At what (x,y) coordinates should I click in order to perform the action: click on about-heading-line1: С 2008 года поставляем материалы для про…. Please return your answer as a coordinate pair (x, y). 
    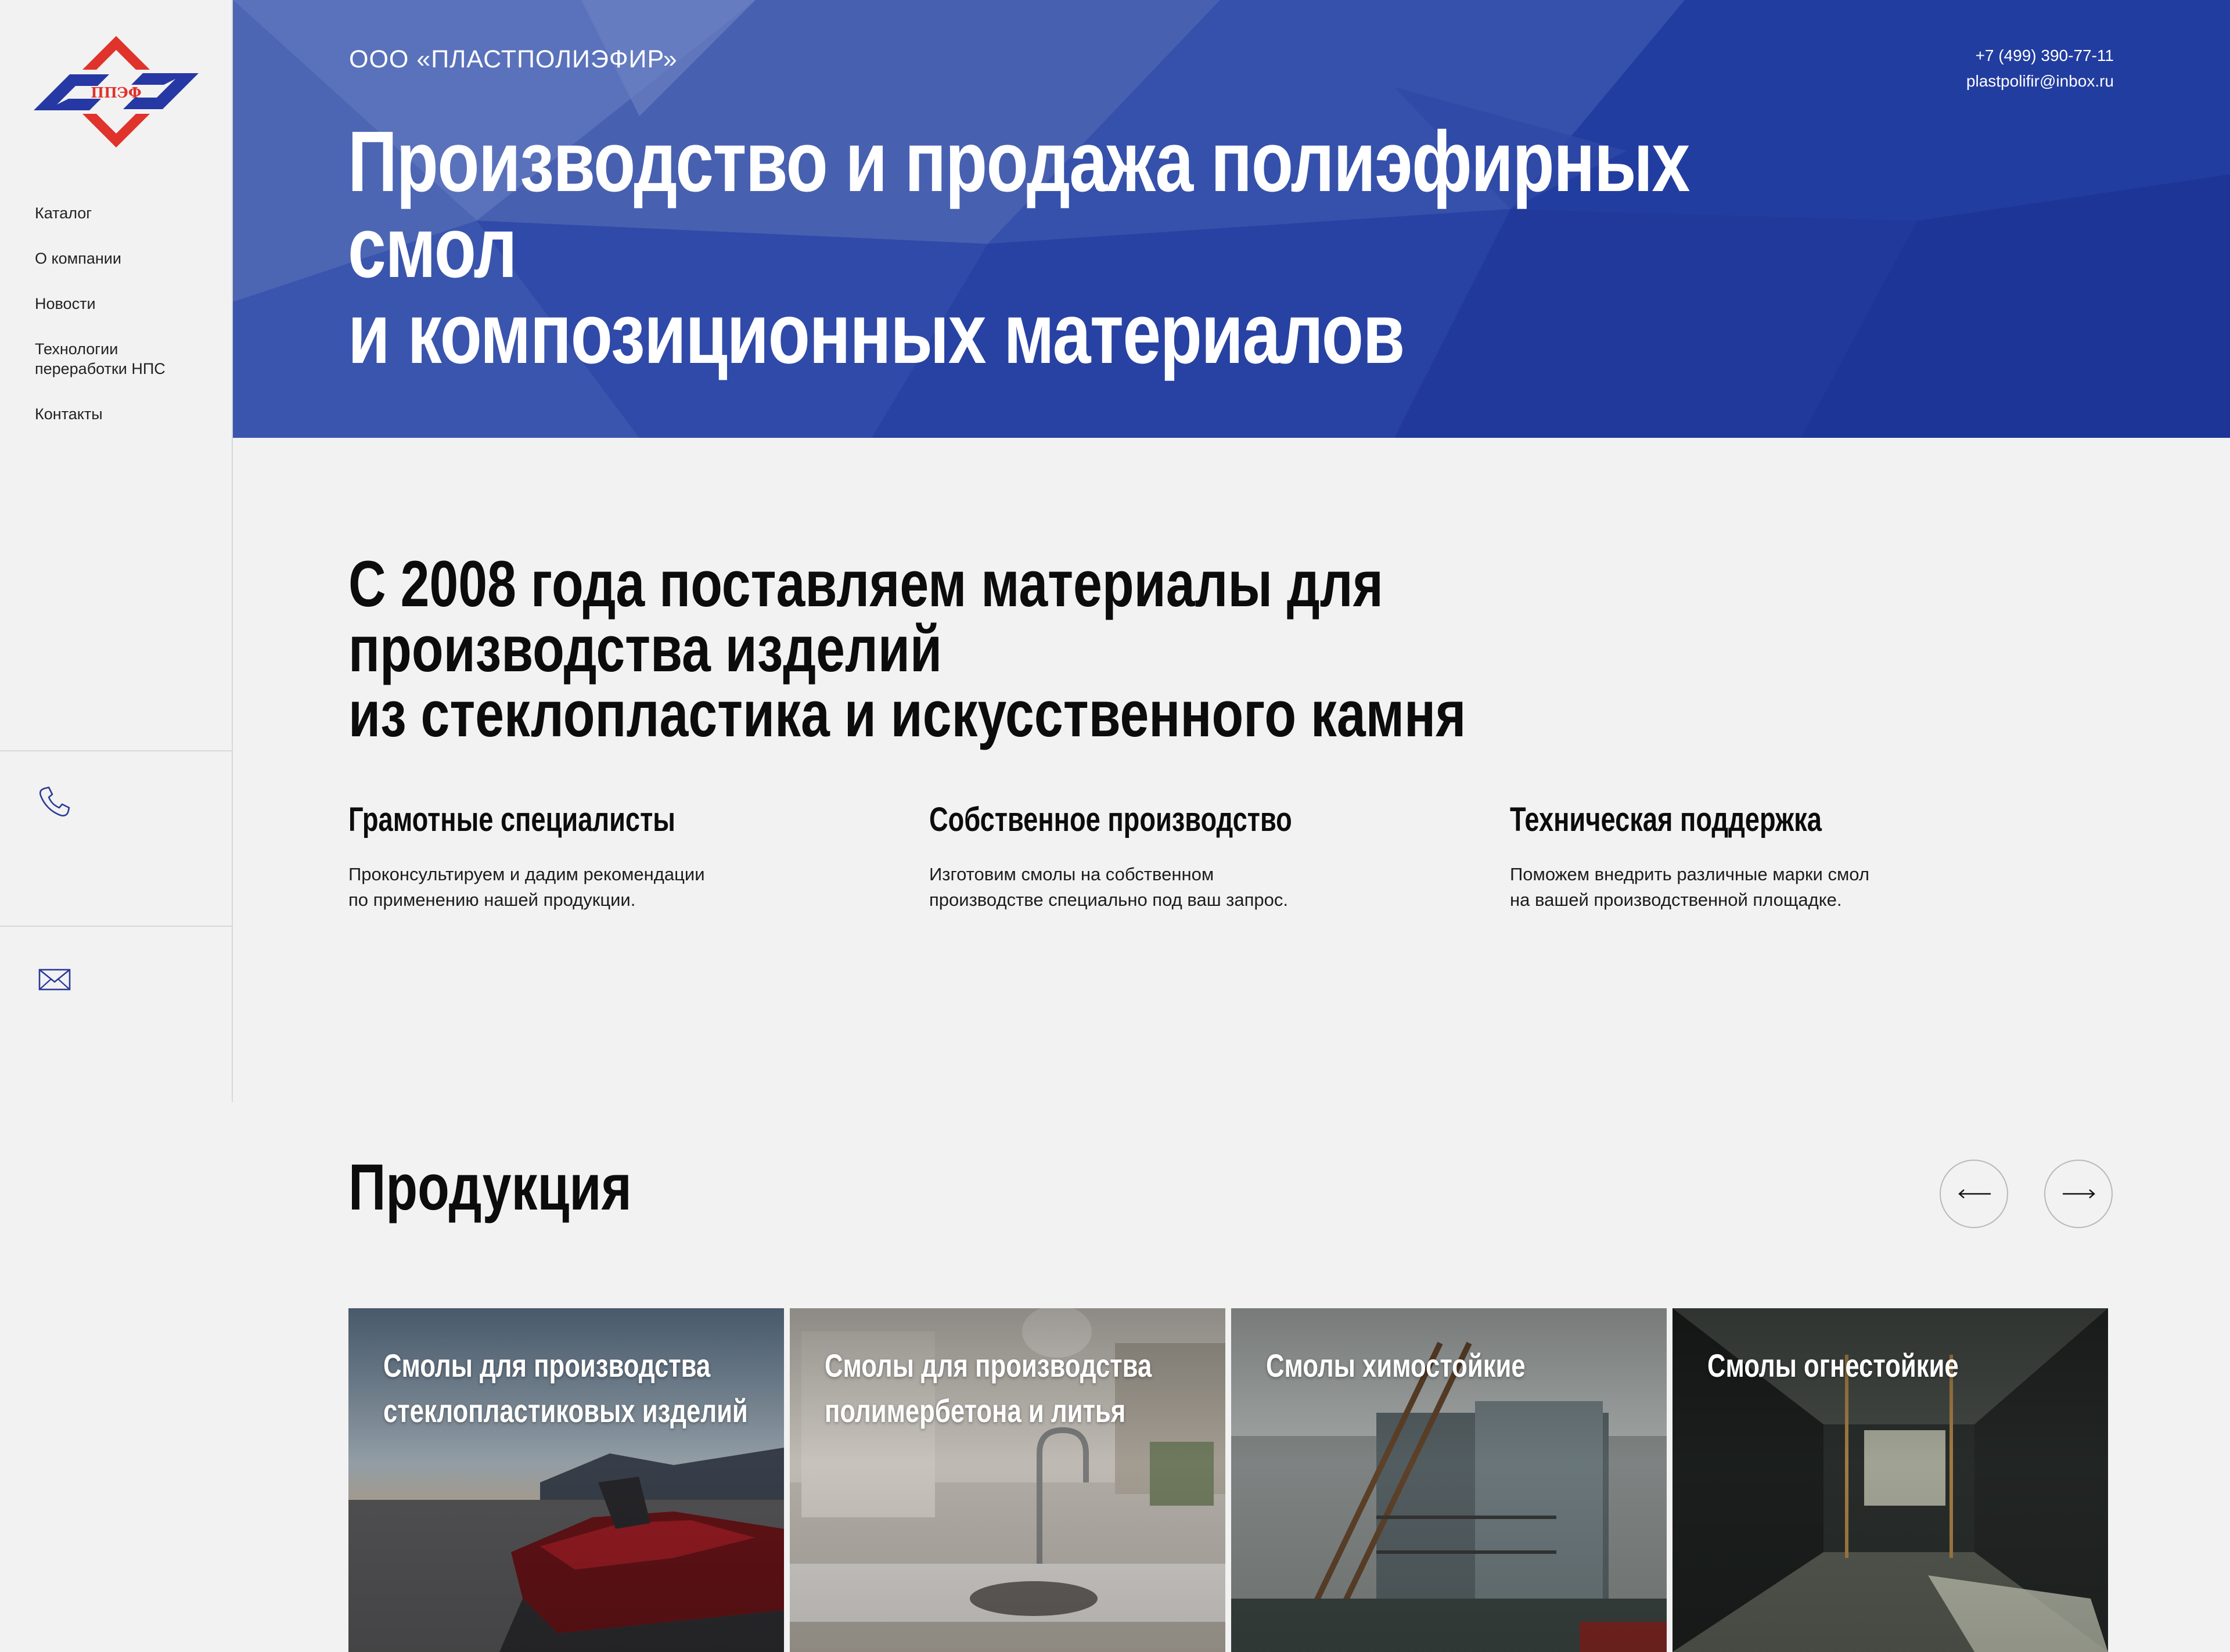
    Looking at the image, I should click on (865, 616).